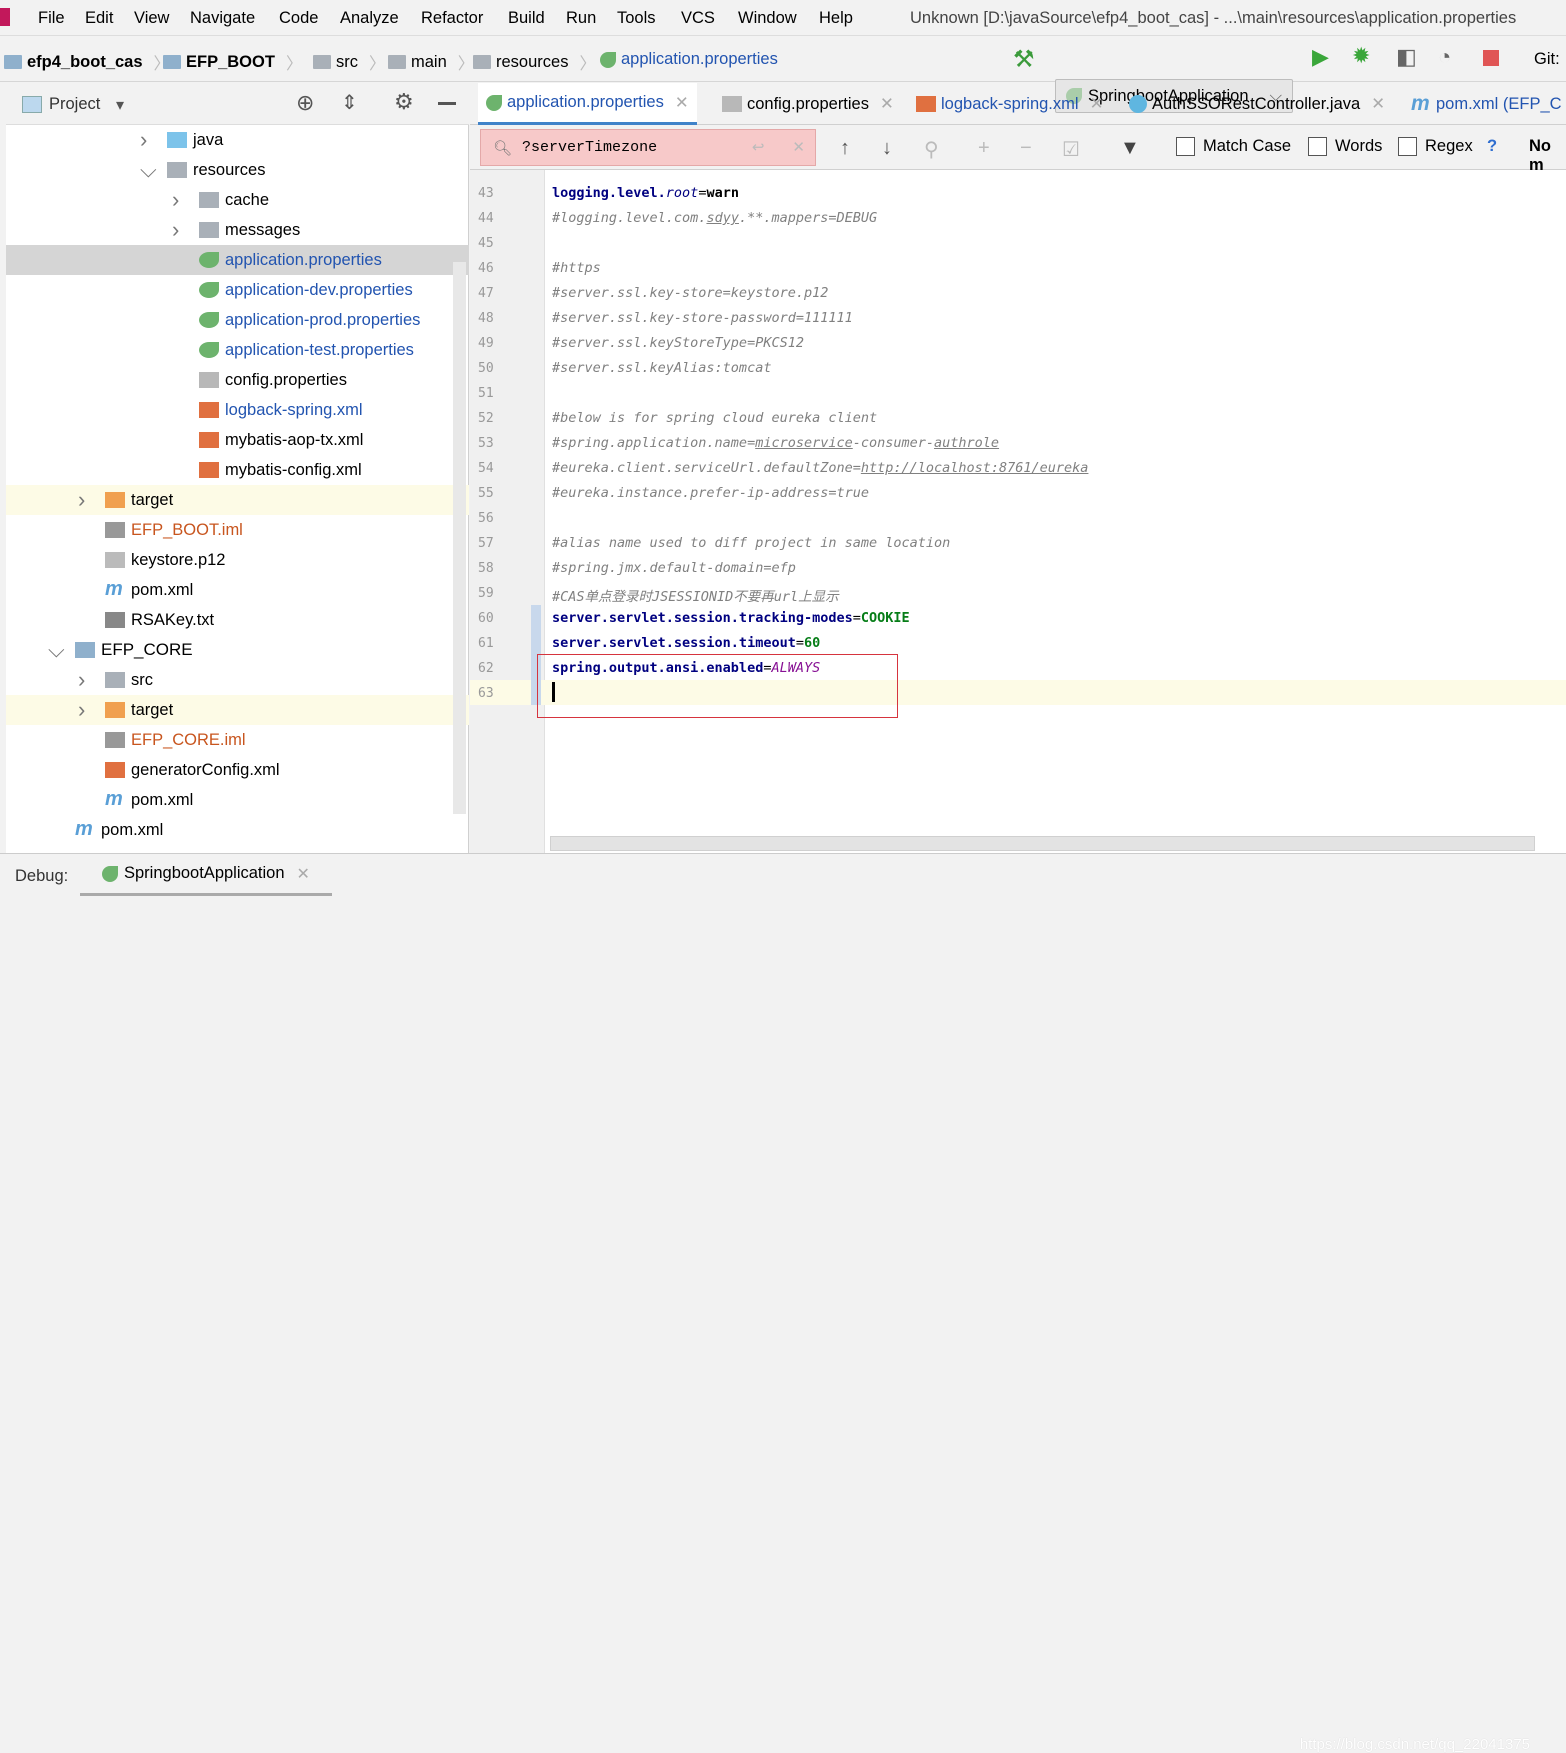 The width and height of the screenshot is (1566, 1753). Describe the element at coordinates (710, 493) in the screenshot. I see `code-line: #eureka.instance.prefer-ip-address=true` at that location.